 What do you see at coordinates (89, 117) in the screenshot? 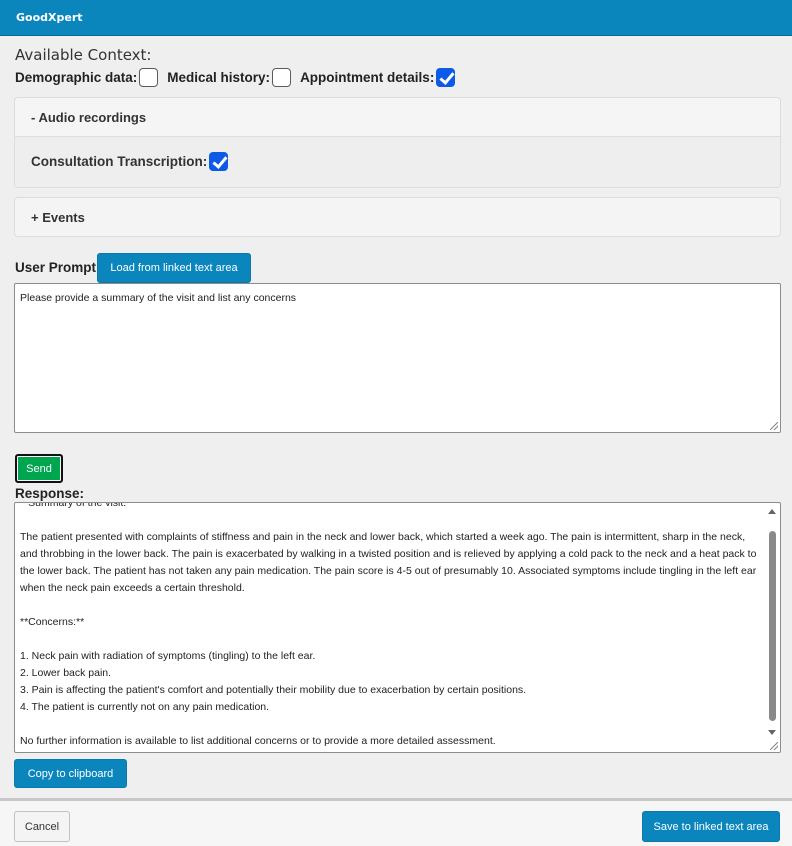
I see `audio-recordings-title: - Audio recordings` at bounding box center [89, 117].